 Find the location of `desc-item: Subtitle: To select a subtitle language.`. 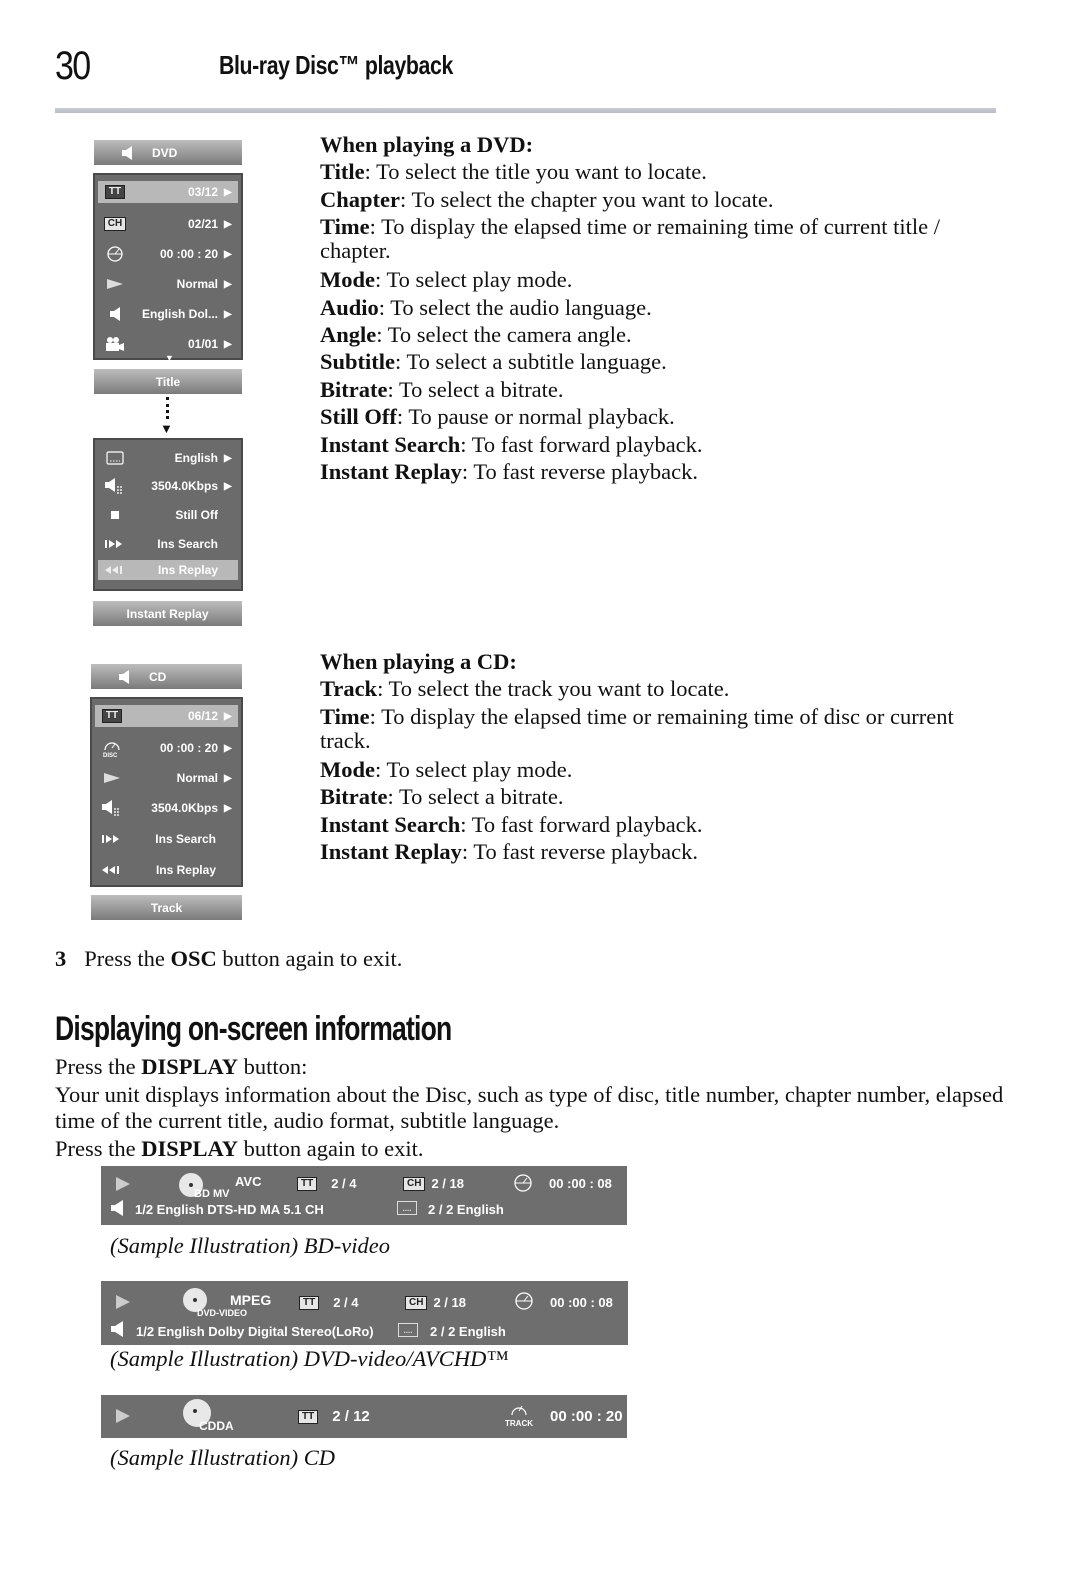

desc-item: Subtitle: To select a subtitle language. is located at coordinates (493, 362).